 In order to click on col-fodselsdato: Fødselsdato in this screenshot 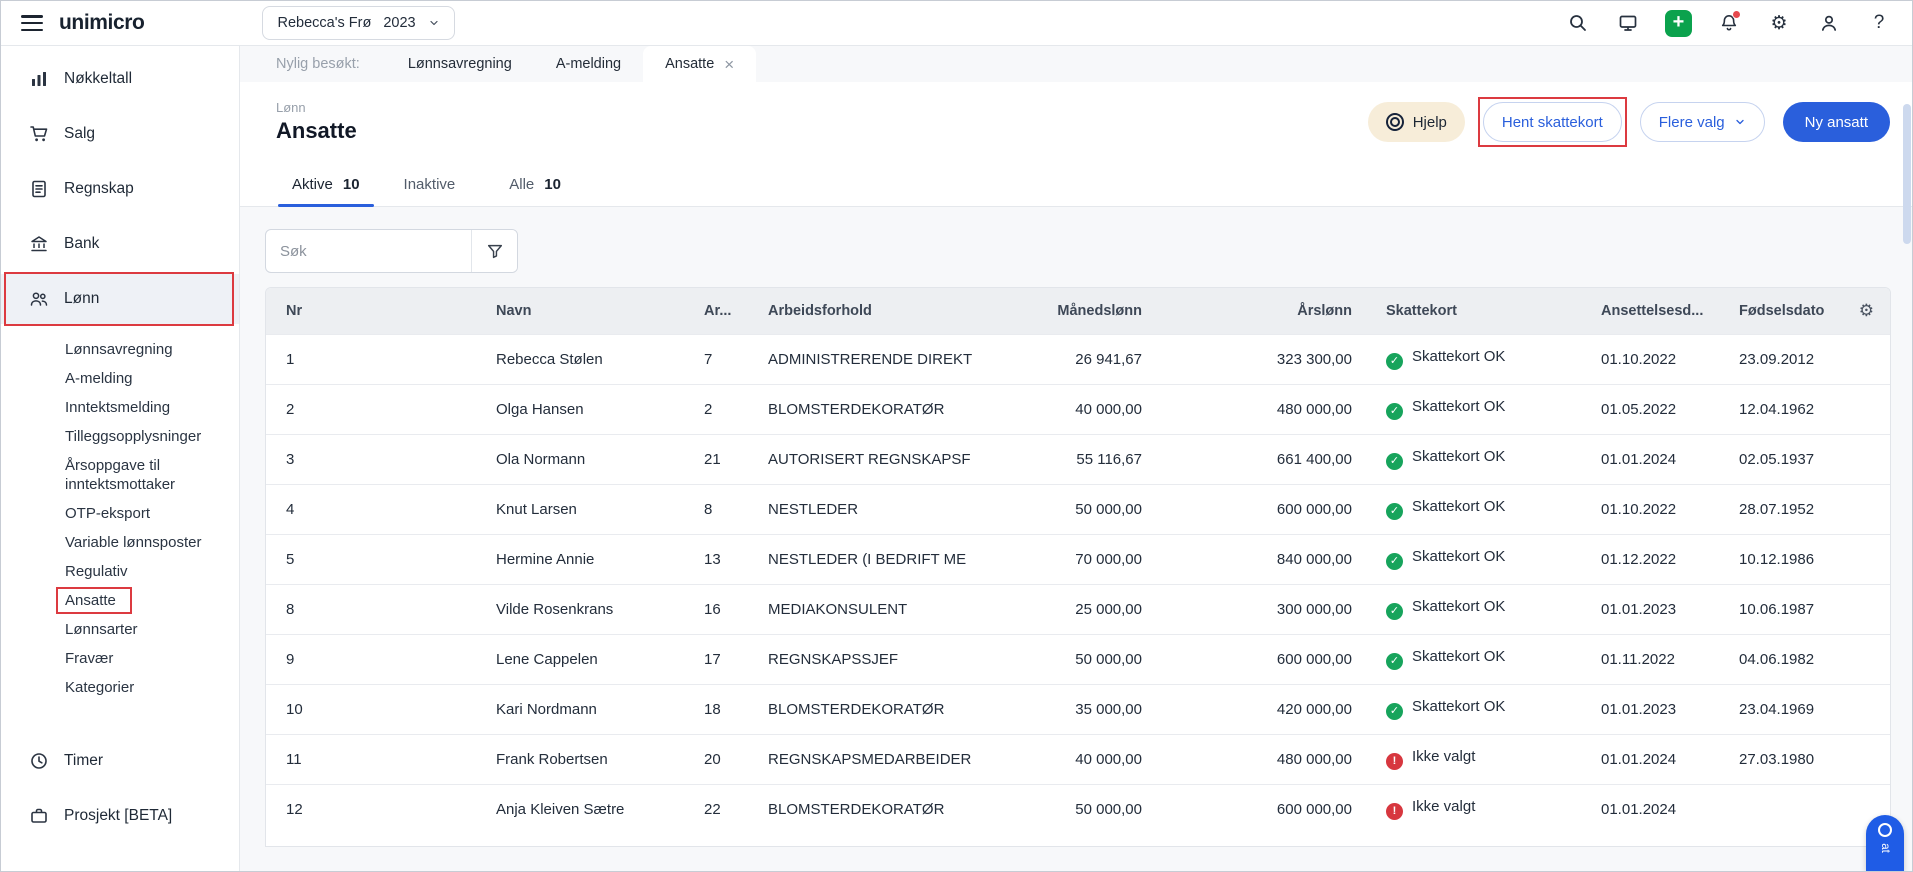, I will do `click(1783, 311)`.